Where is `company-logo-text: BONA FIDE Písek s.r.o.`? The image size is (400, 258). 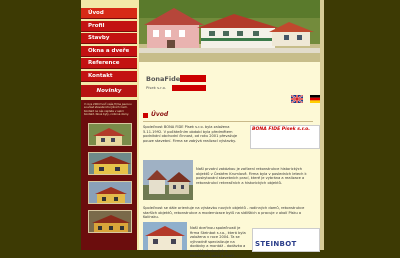
company-logo-text: BONA FIDE Písek s.r.o. is located at coordinates (281, 129).